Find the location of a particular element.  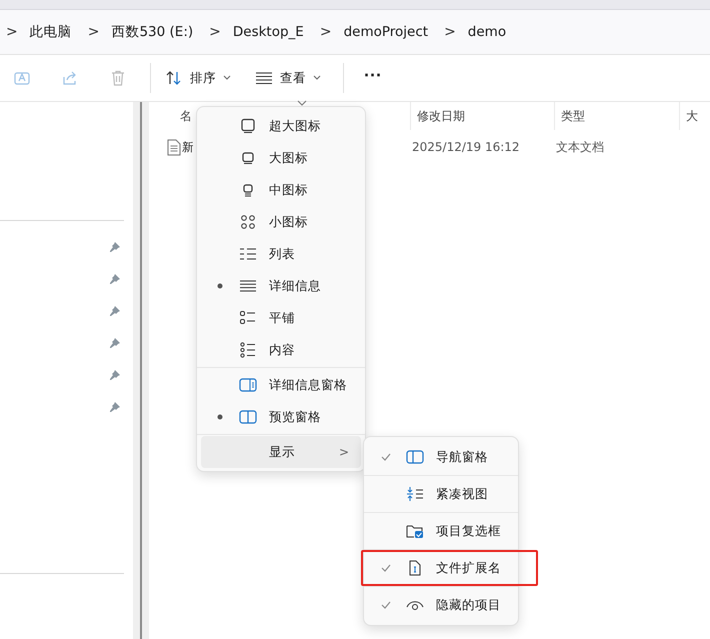

breadcrumb-item: 西数530 (E:) is located at coordinates (157, 32).